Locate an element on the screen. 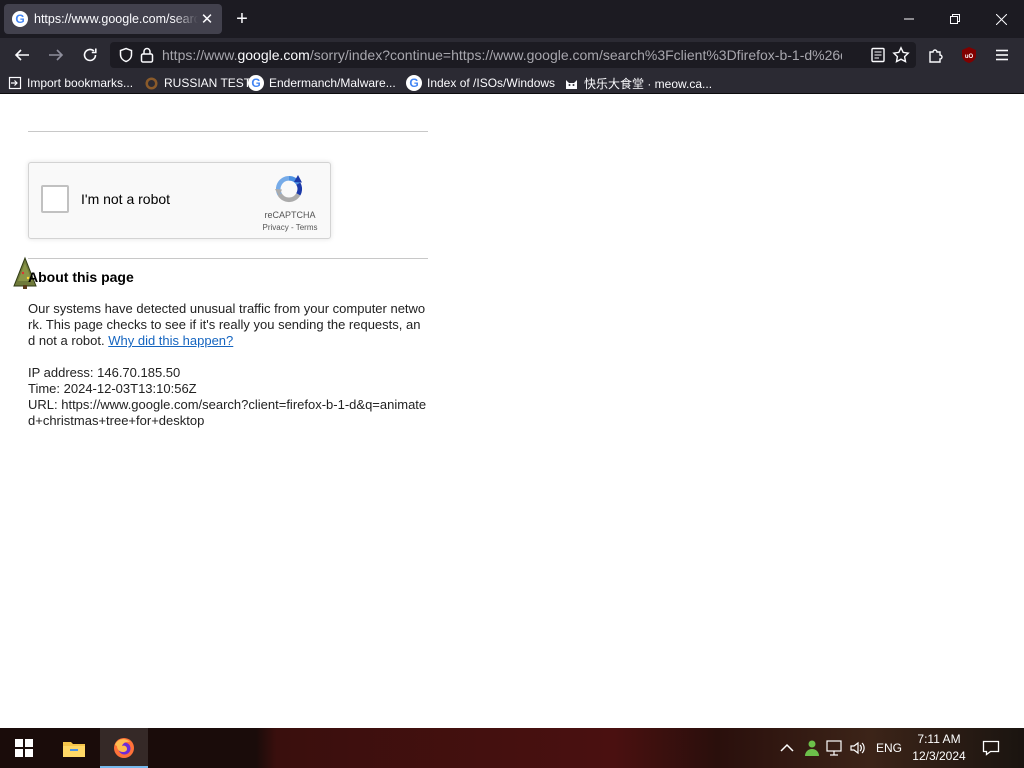 This screenshot has height=768, width=1024. restore-button is located at coordinates (955, 19).